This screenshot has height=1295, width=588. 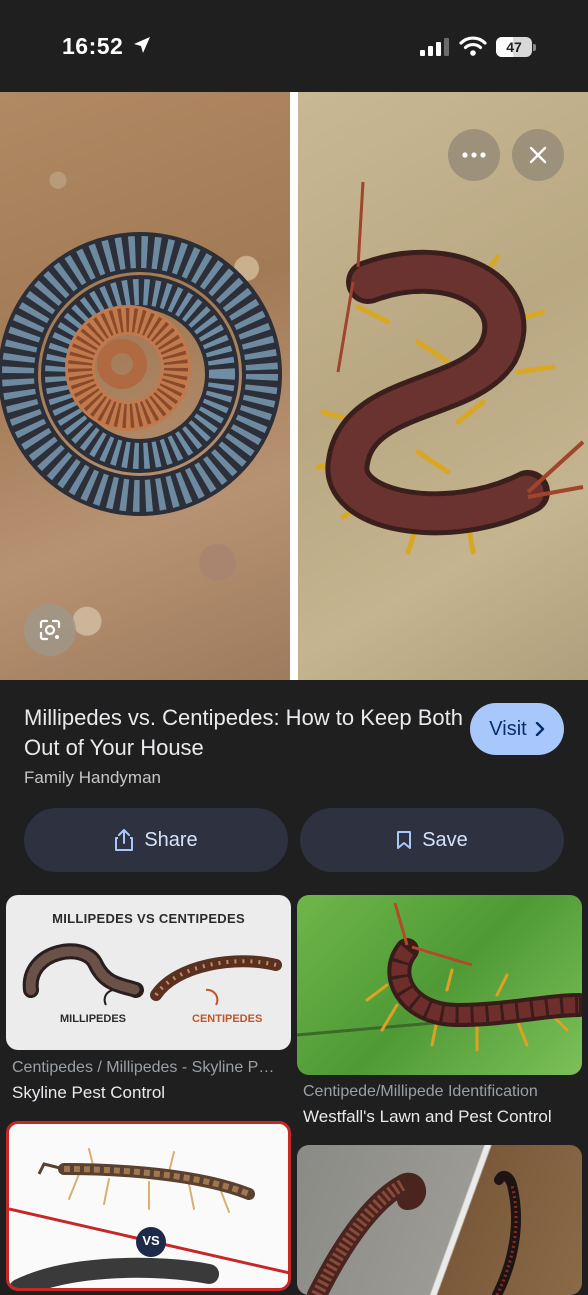 What do you see at coordinates (445, 839) in the screenshot?
I see `save-label: Save` at bounding box center [445, 839].